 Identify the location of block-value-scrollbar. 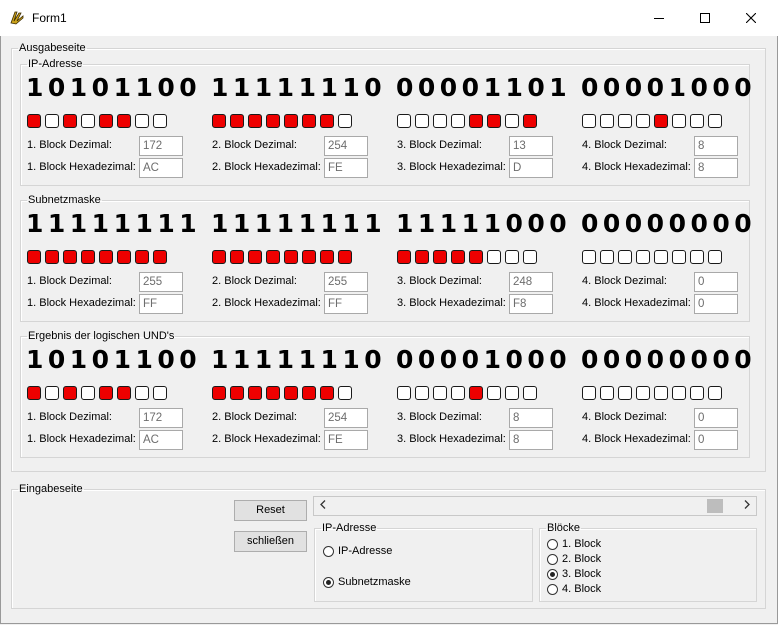
(535, 506).